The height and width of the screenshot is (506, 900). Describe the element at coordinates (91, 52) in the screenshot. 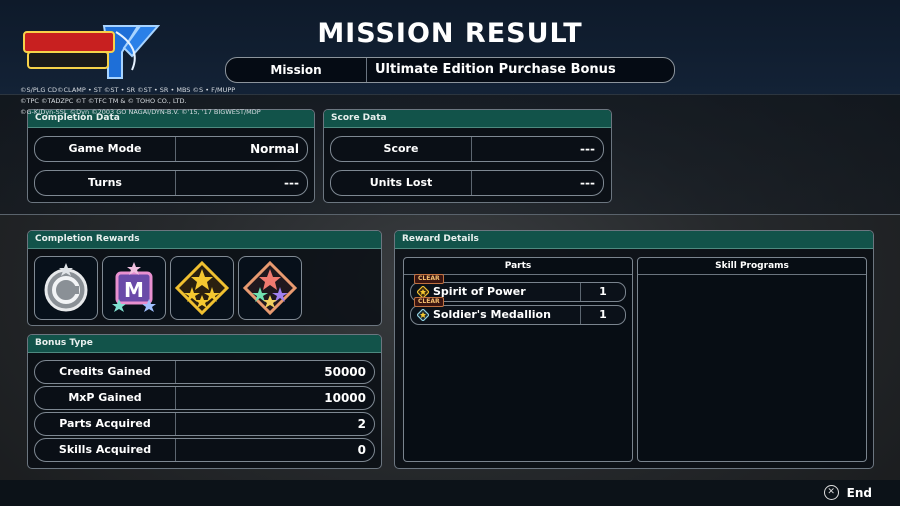

I see `game-logo` at that location.